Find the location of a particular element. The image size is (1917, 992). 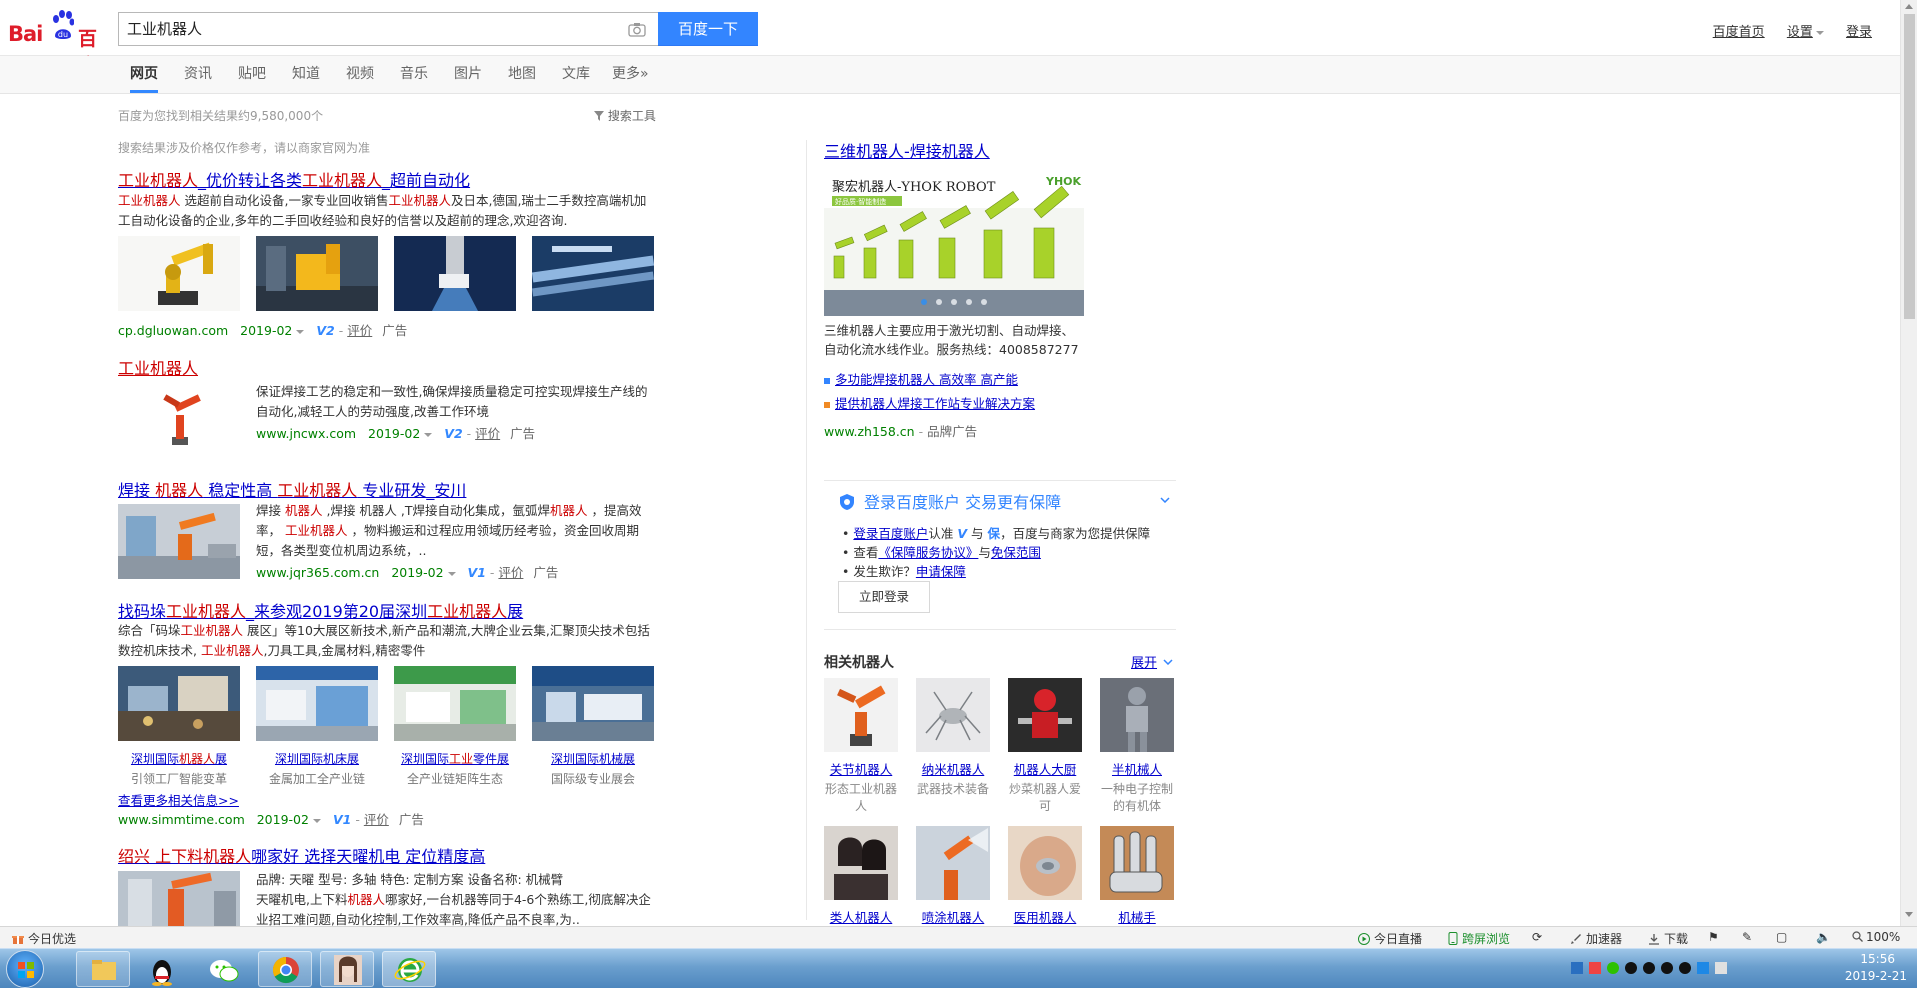

tab-music: 音乐 is located at coordinates (414, 74).